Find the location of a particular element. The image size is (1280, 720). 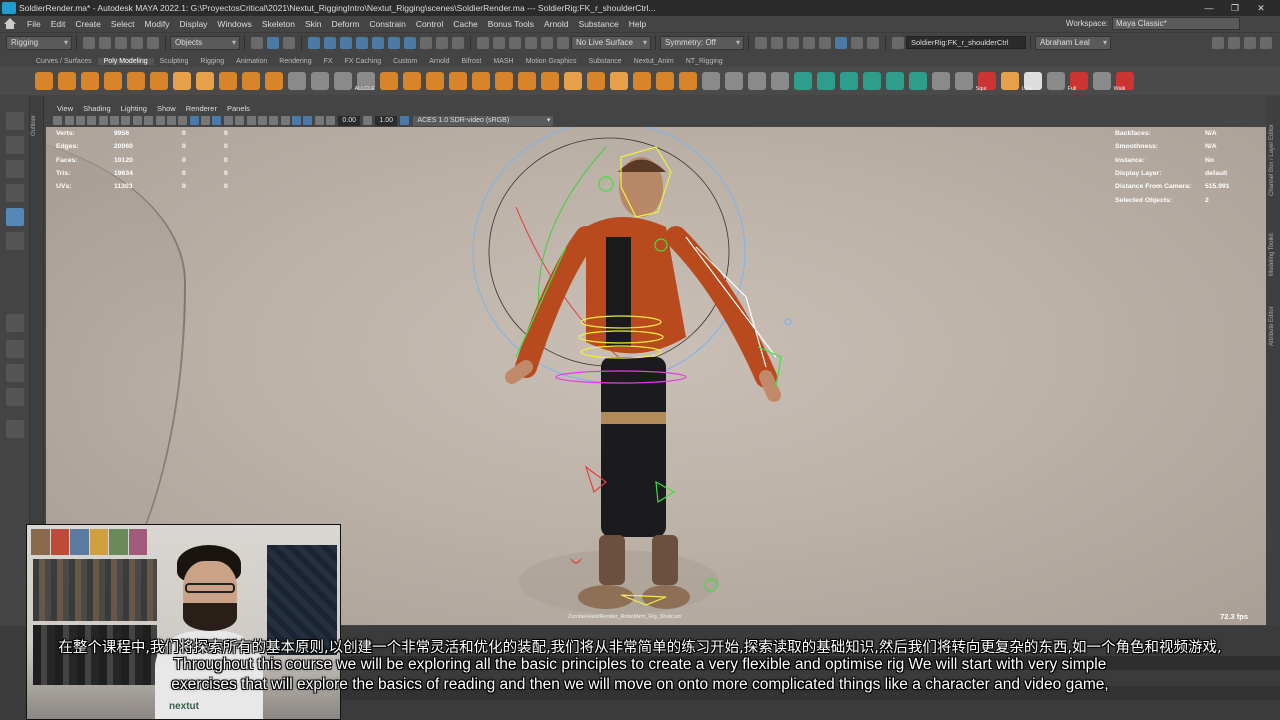

menu-windows: Windows is located at coordinates (234, 24).